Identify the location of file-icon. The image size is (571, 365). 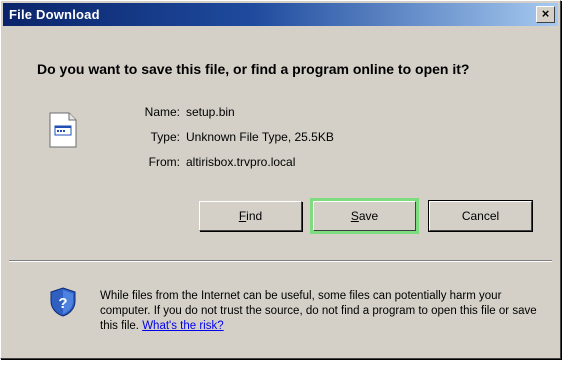
(63, 130).